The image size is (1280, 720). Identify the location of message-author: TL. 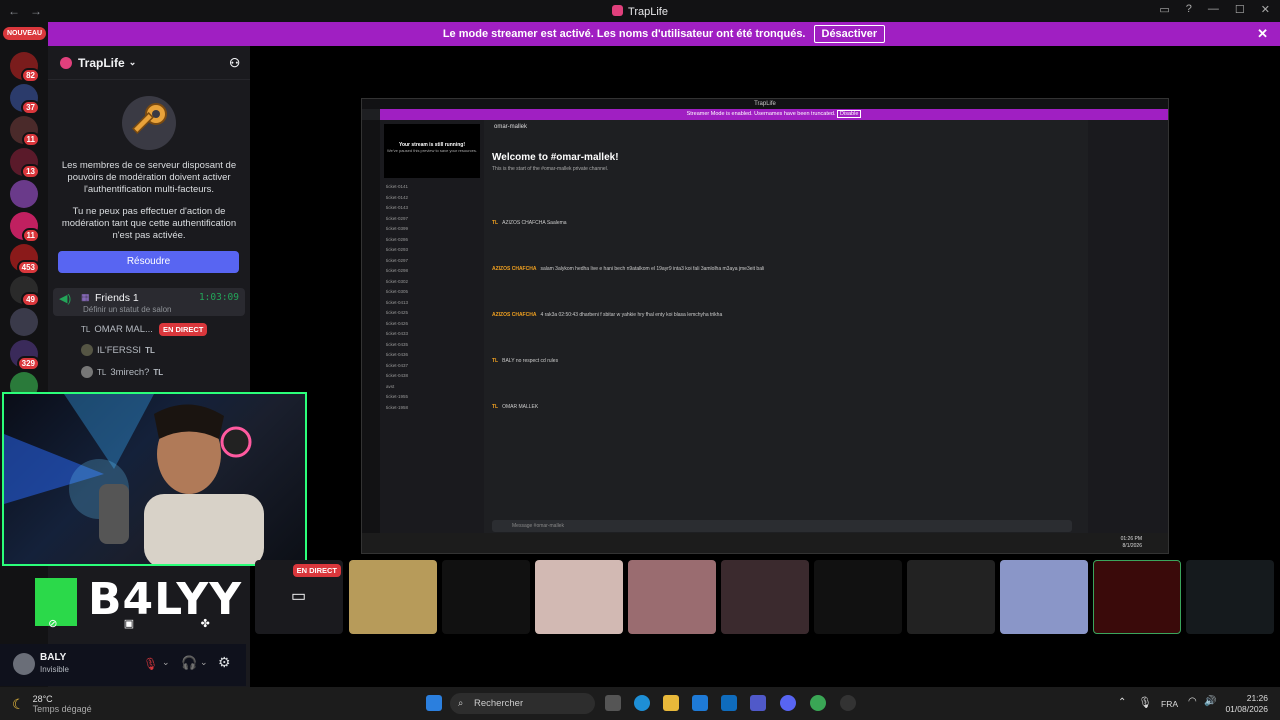
(495, 407).